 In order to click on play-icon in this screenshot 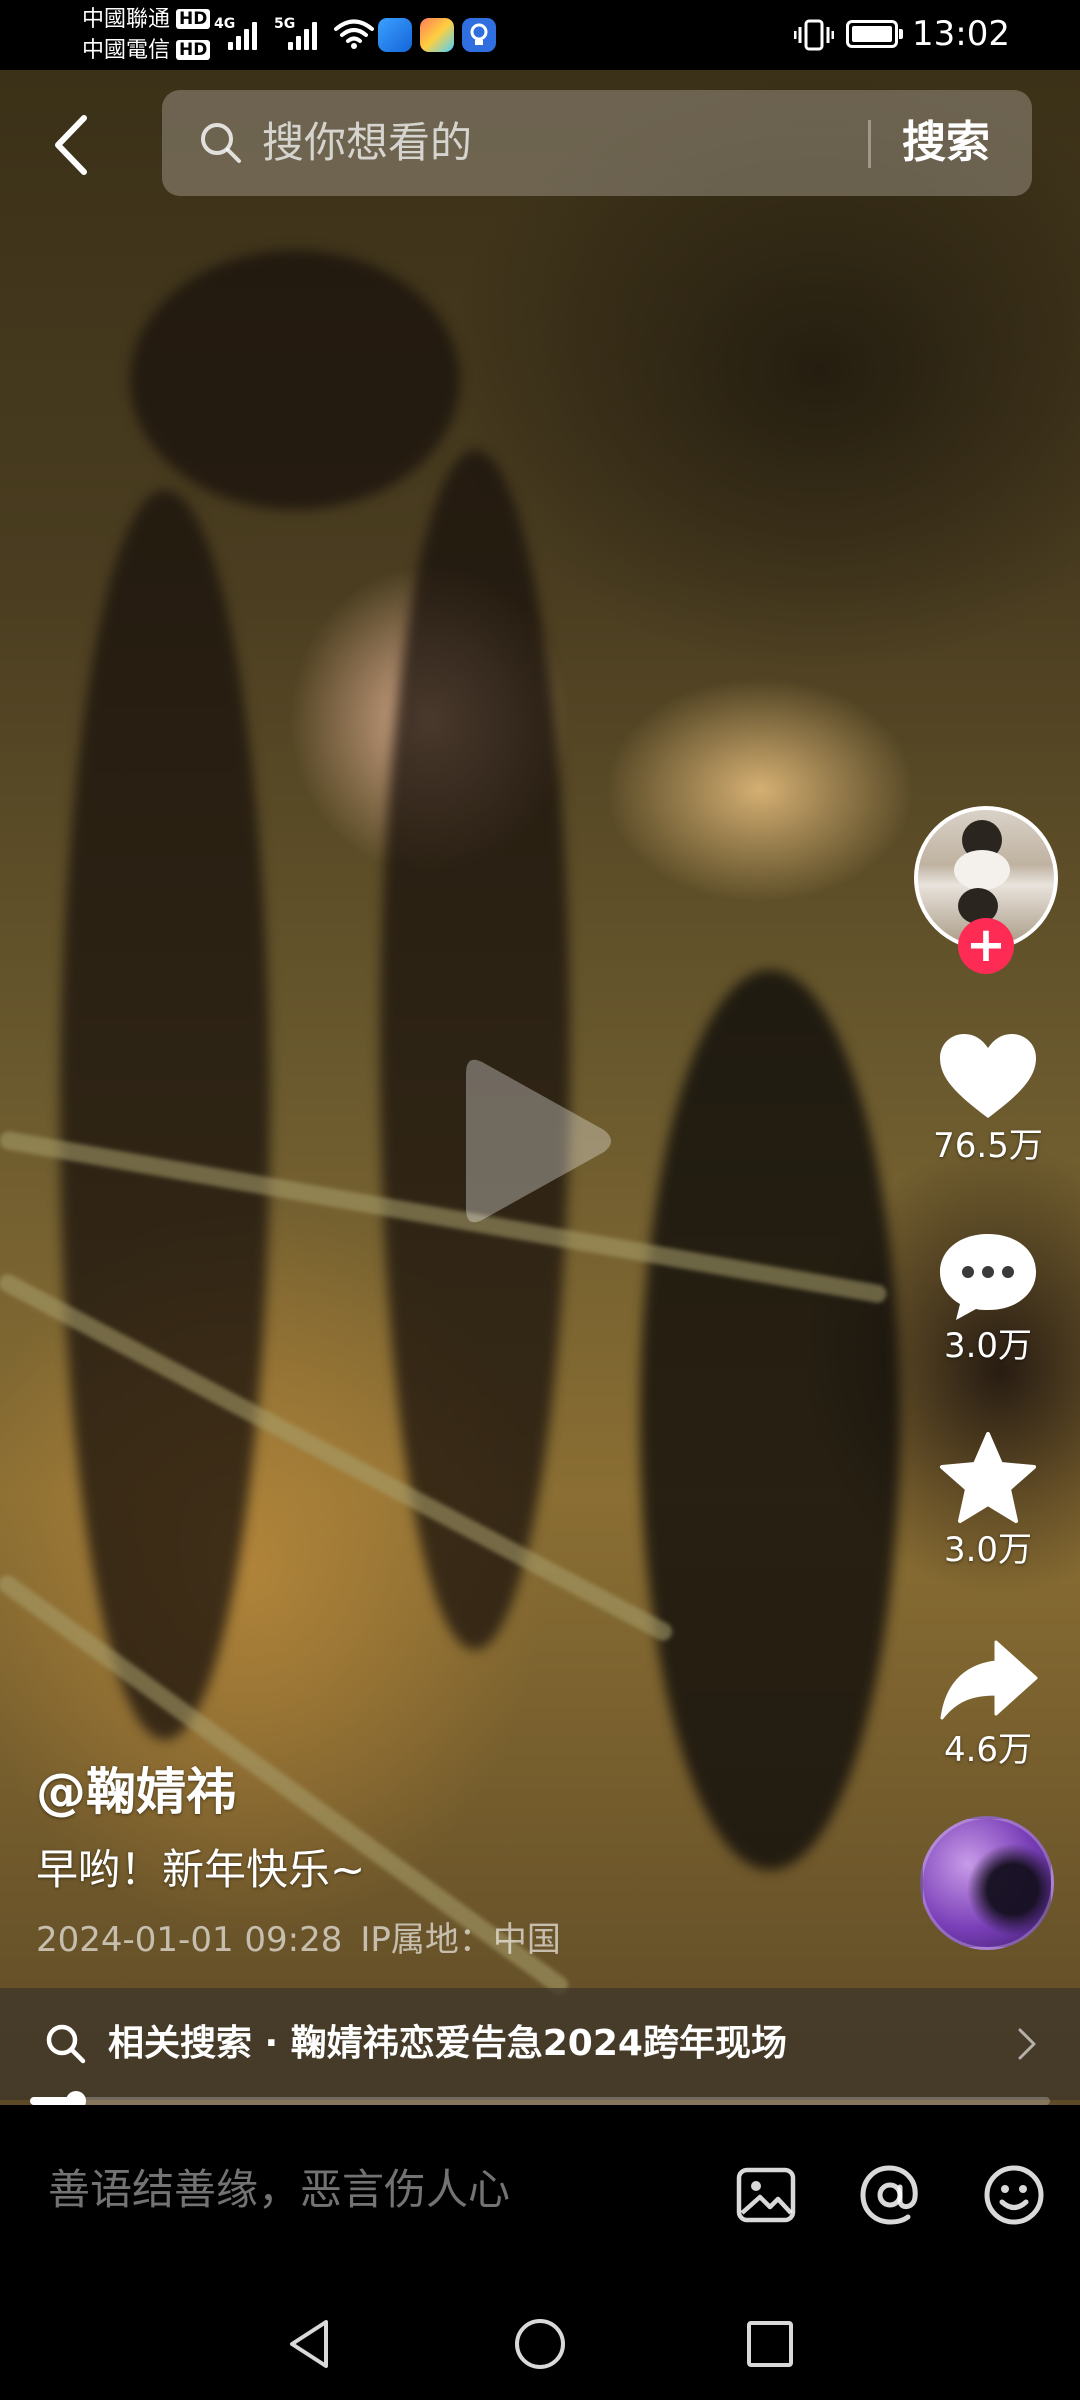, I will do `click(538, 1141)`.